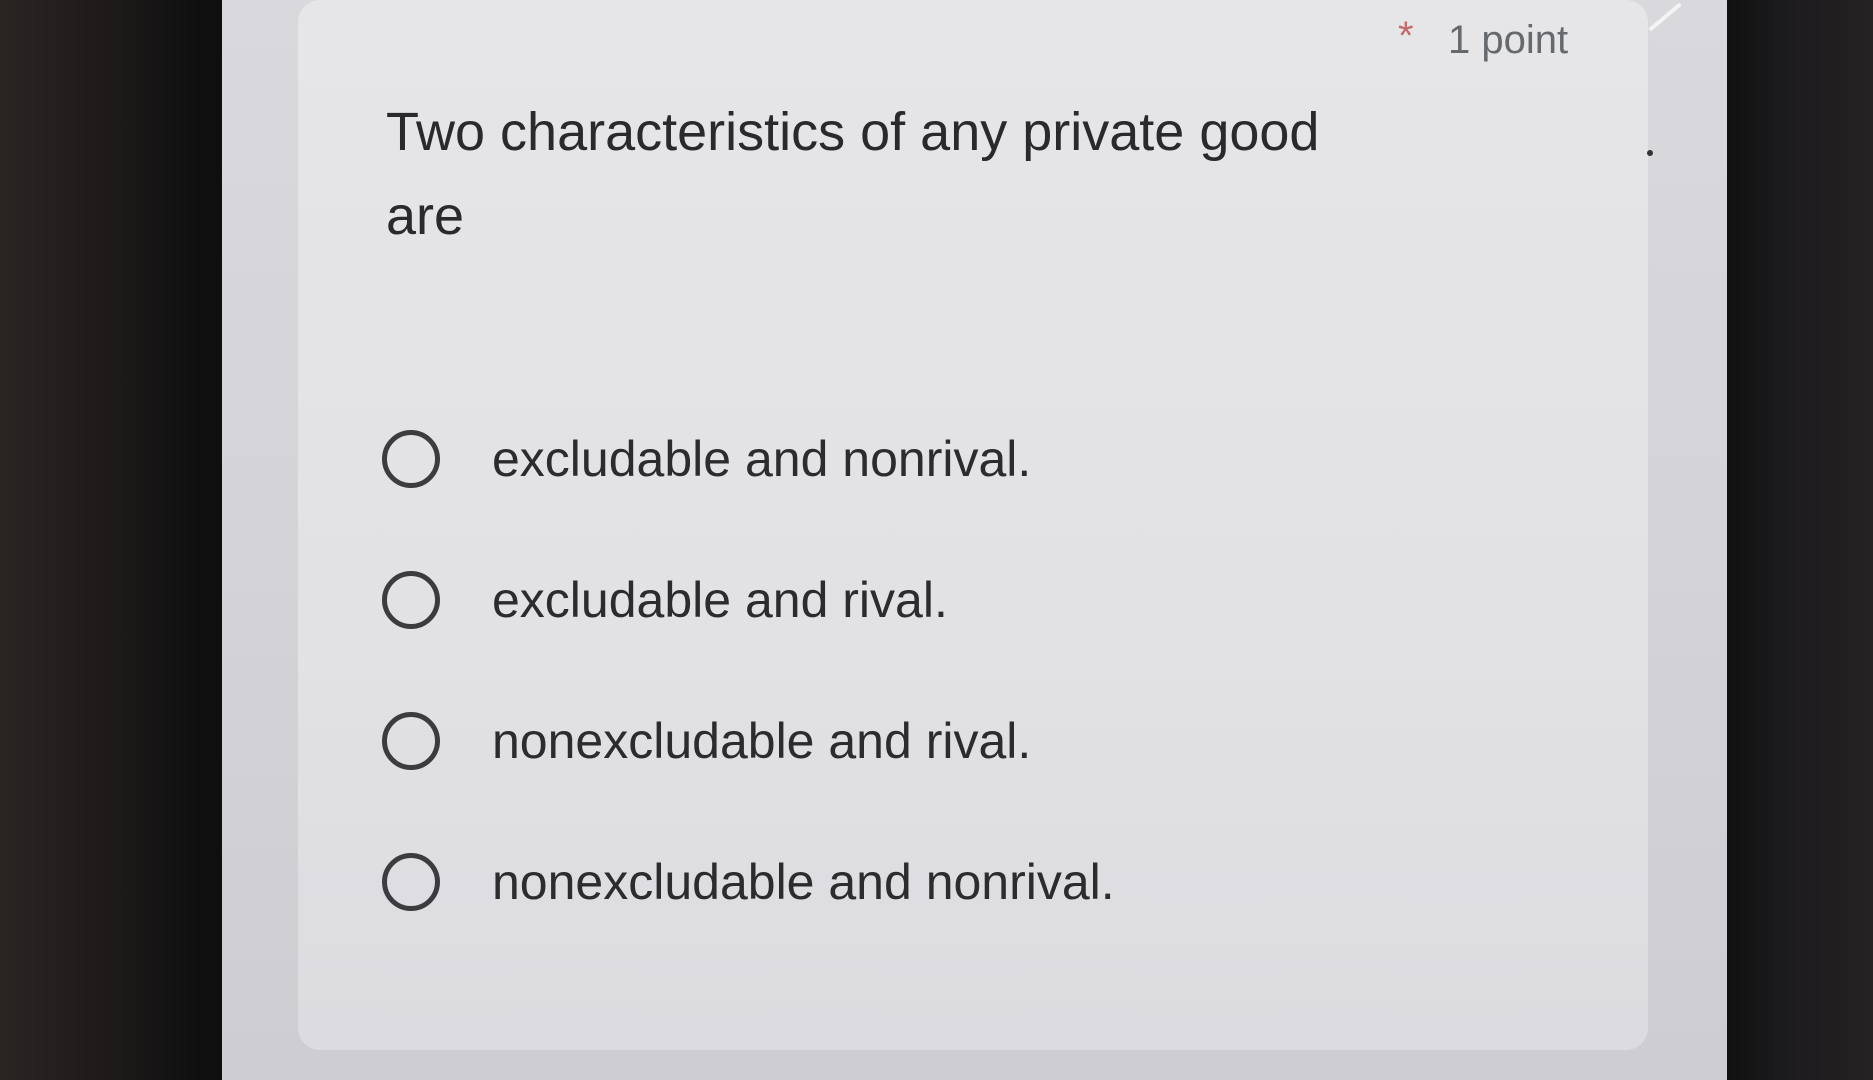 This screenshot has height=1080, width=1873. What do you see at coordinates (982, 500) in the screenshot?
I see `option-excludable-nonrival: excludable and nonrival.` at bounding box center [982, 500].